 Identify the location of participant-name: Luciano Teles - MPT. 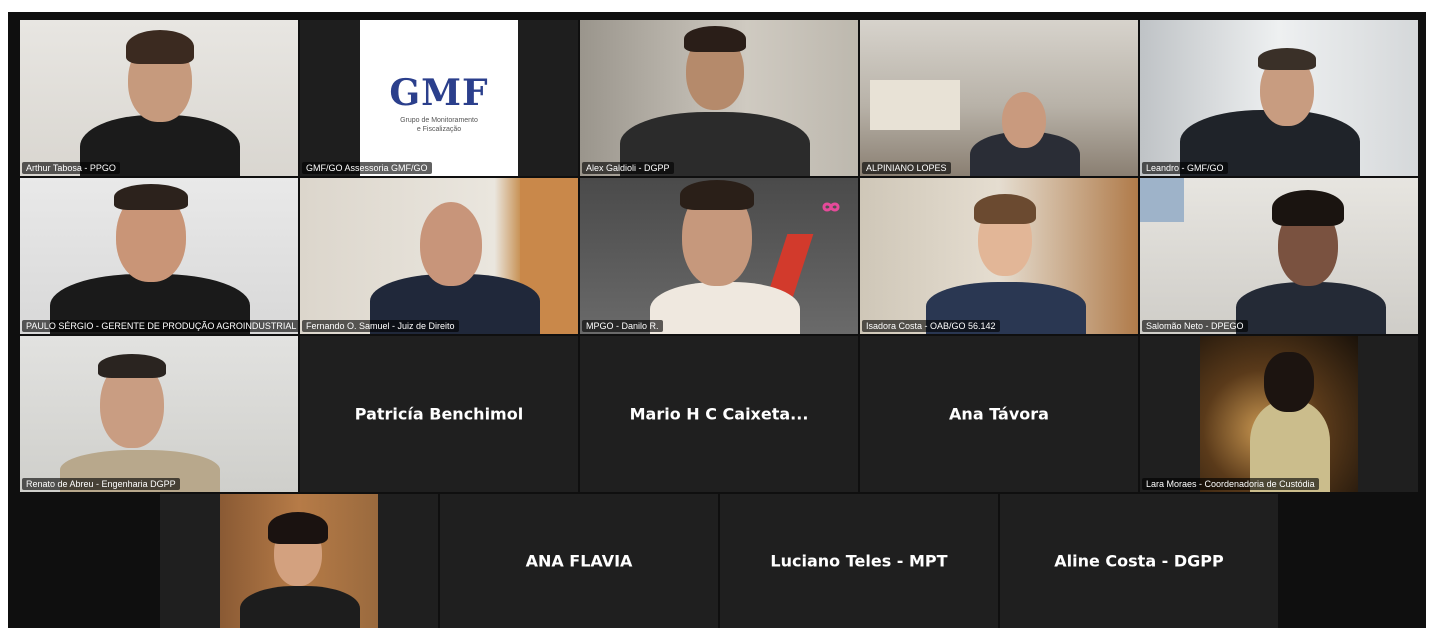
(859, 561).